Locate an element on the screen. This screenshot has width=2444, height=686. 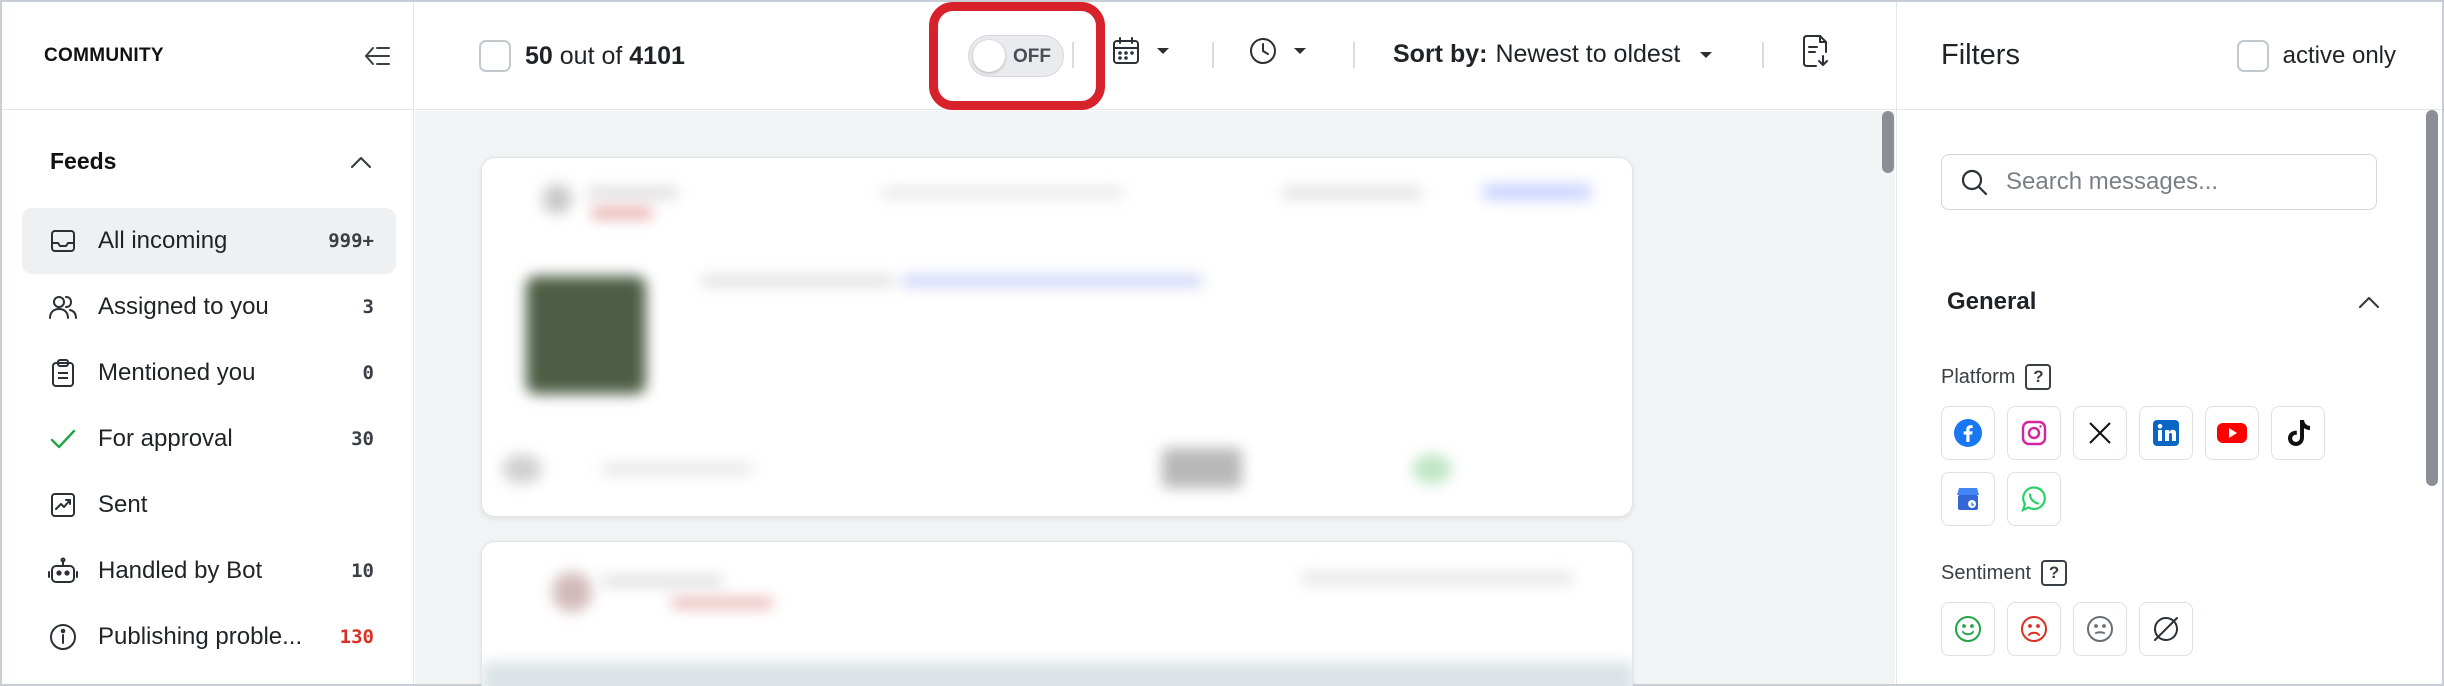
tiktok-icon is located at coordinates (2299, 433).